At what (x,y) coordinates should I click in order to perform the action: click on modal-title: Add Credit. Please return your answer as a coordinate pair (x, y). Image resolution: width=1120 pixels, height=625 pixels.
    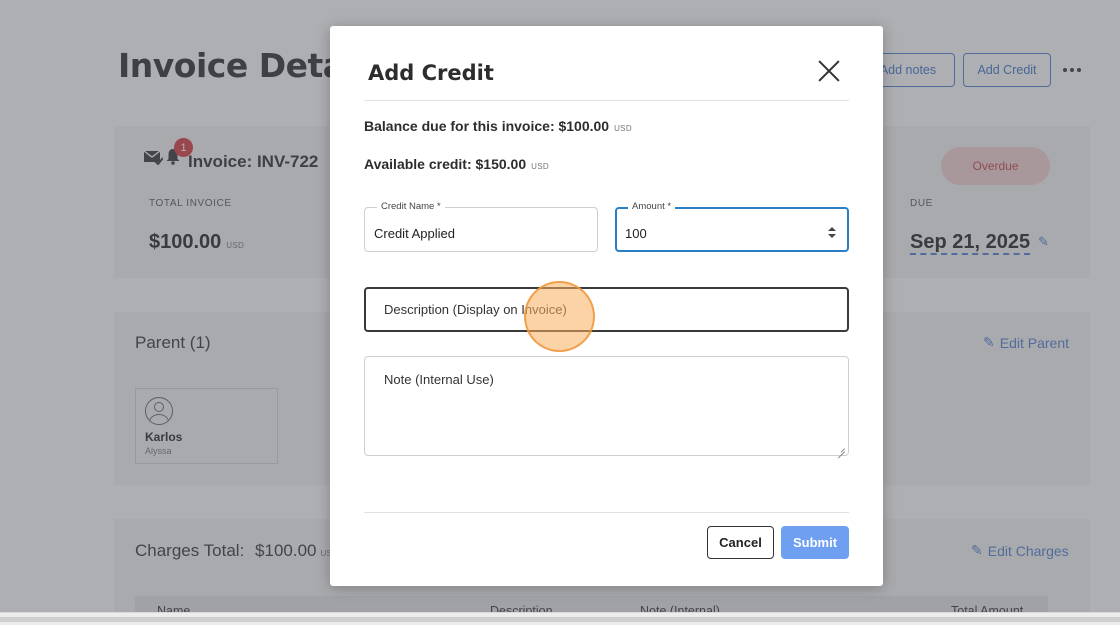
    Looking at the image, I should click on (431, 73).